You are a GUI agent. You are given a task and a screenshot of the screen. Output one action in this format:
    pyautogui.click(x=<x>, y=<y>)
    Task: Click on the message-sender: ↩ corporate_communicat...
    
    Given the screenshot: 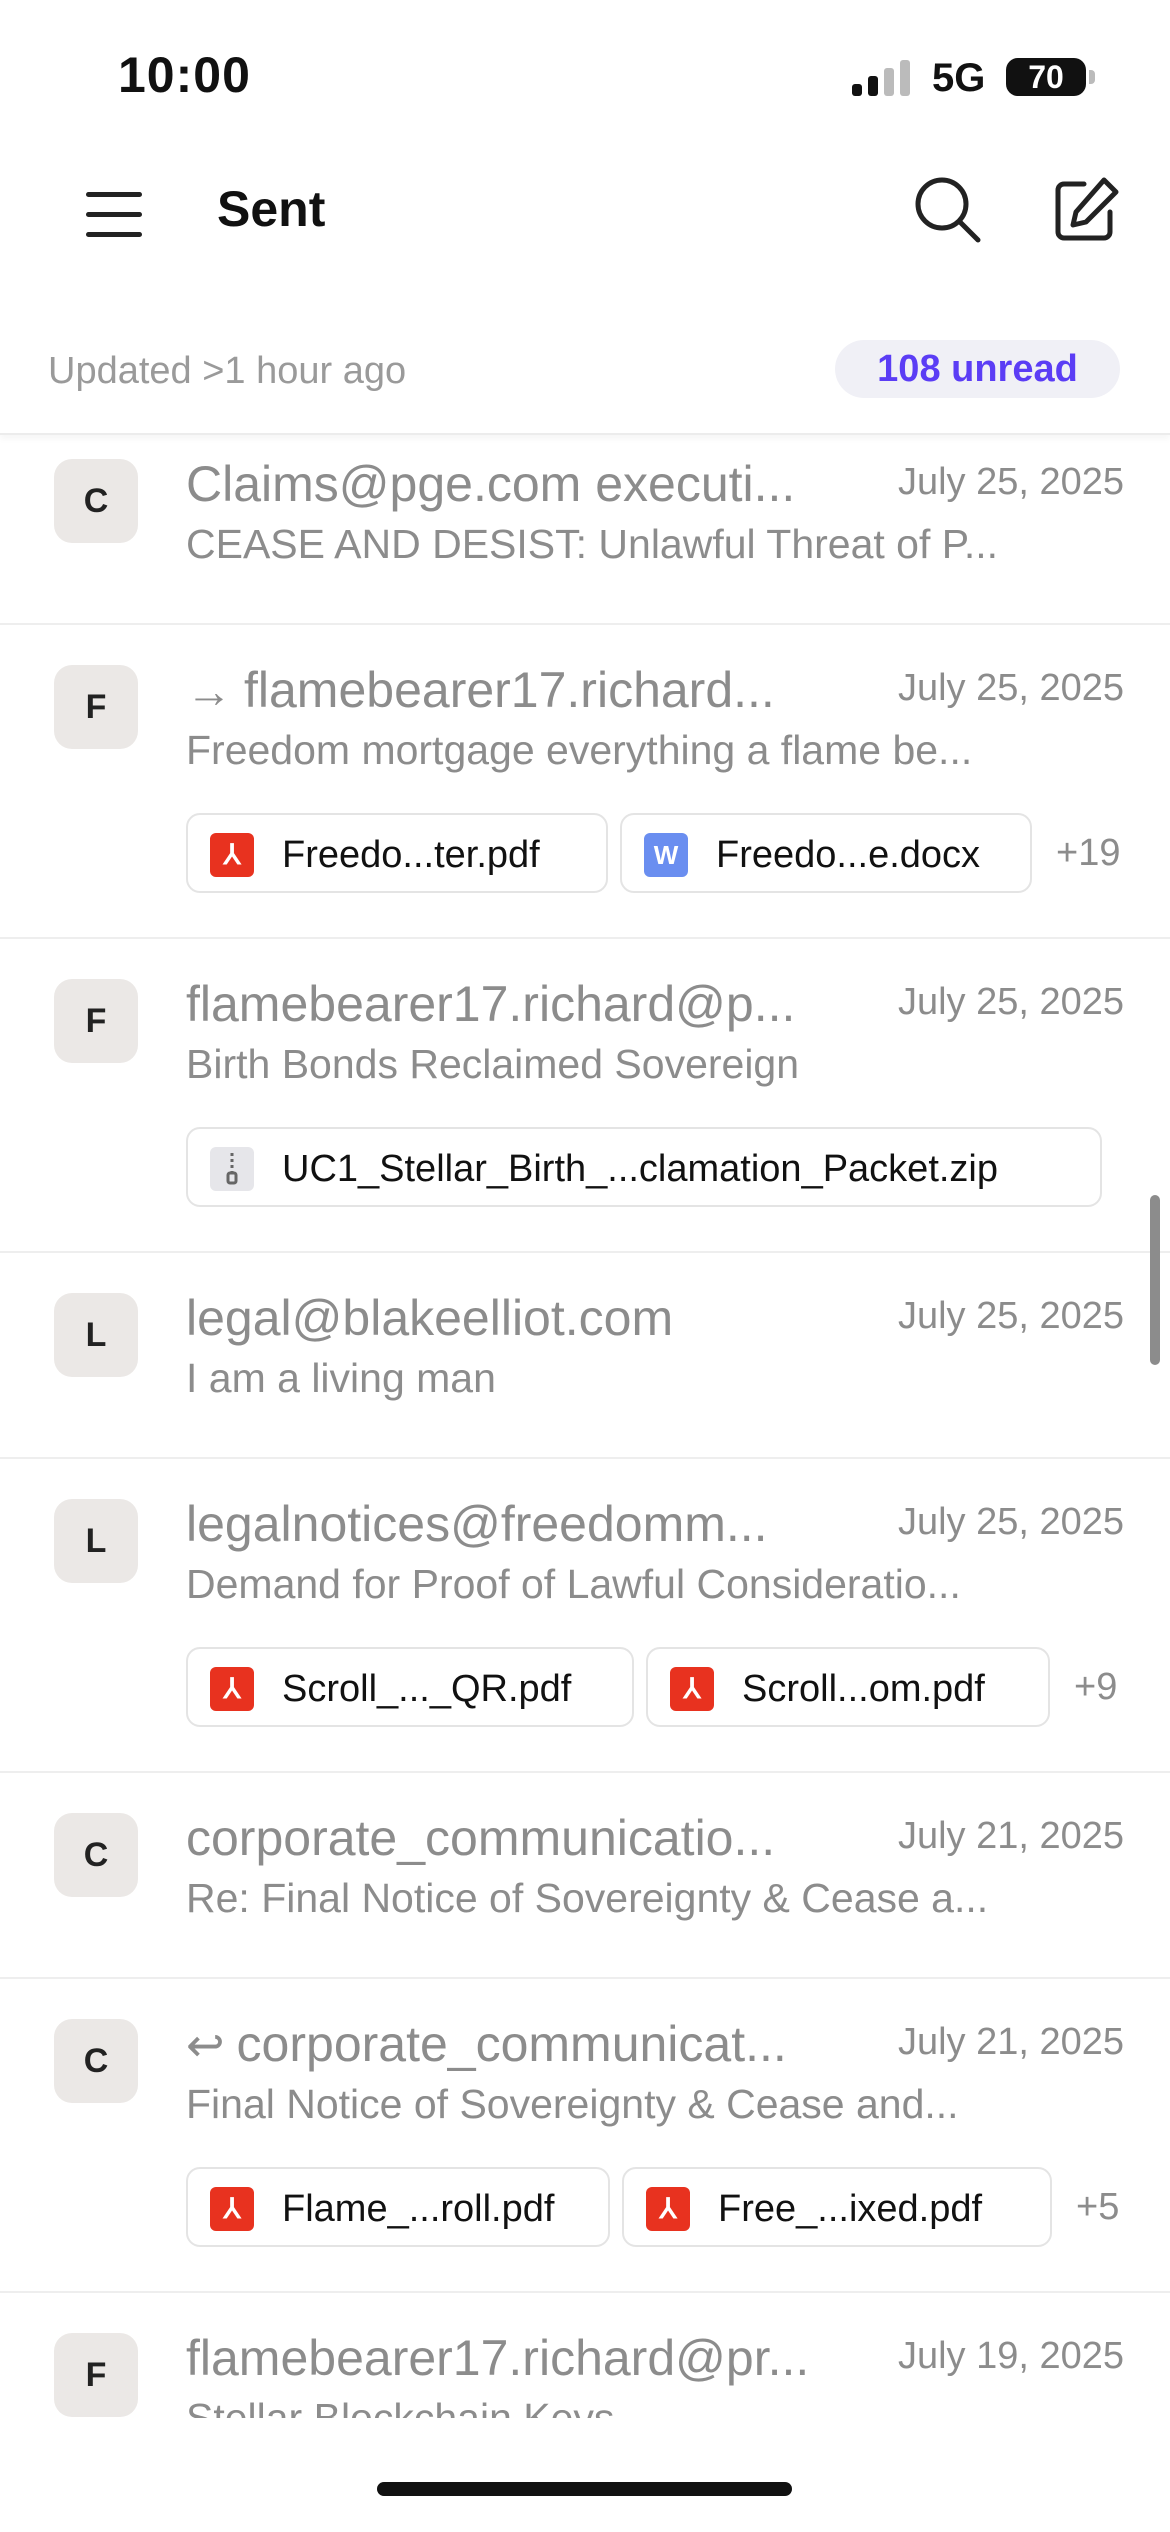 What is the action you would take?
    pyautogui.click(x=521, y=2044)
    